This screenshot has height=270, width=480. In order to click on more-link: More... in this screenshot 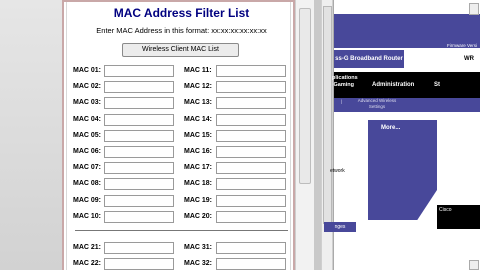, I will do `click(390, 128)`.